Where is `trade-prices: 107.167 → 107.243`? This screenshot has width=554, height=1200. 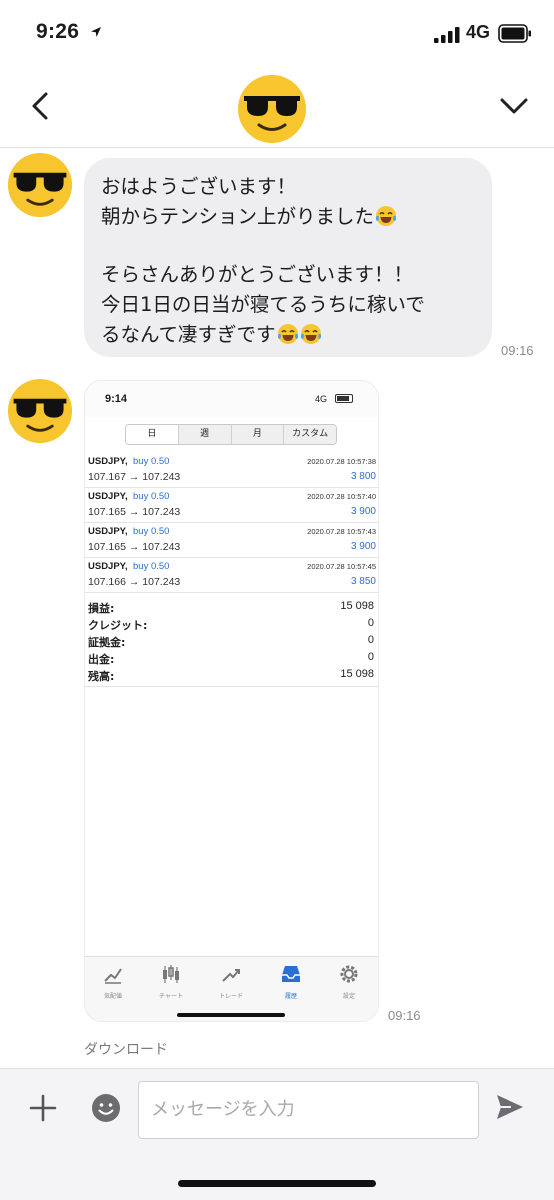 trade-prices: 107.167 → 107.243 is located at coordinates (134, 477).